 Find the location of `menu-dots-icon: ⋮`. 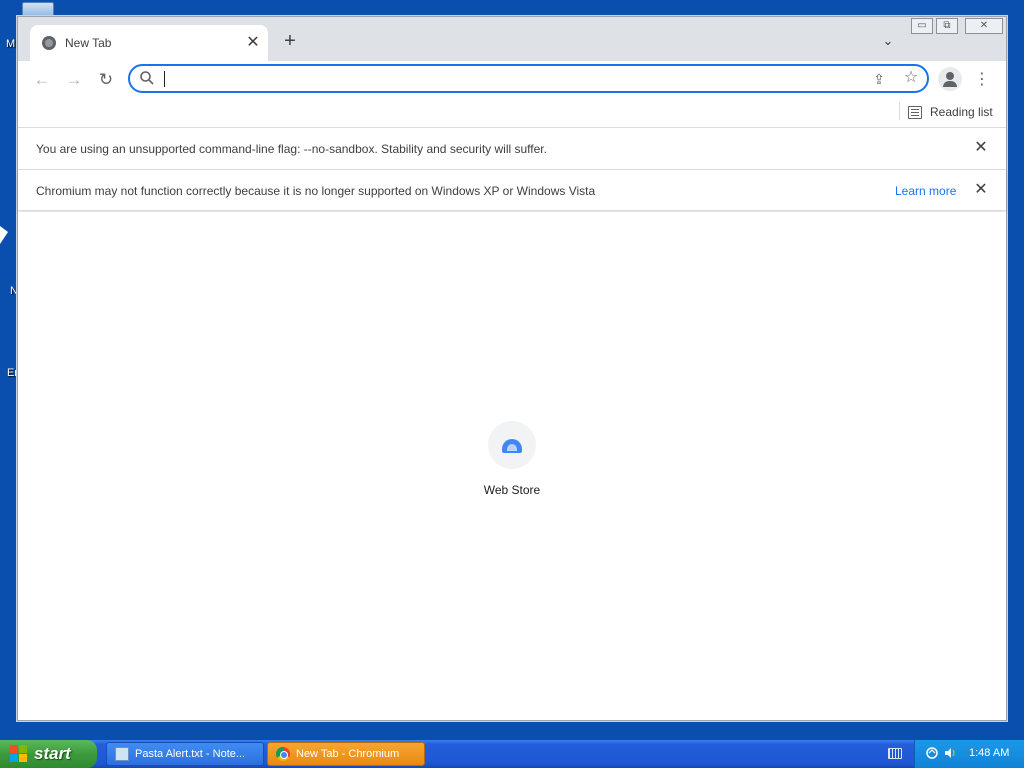

menu-dots-icon: ⋮ is located at coordinates (982, 80).